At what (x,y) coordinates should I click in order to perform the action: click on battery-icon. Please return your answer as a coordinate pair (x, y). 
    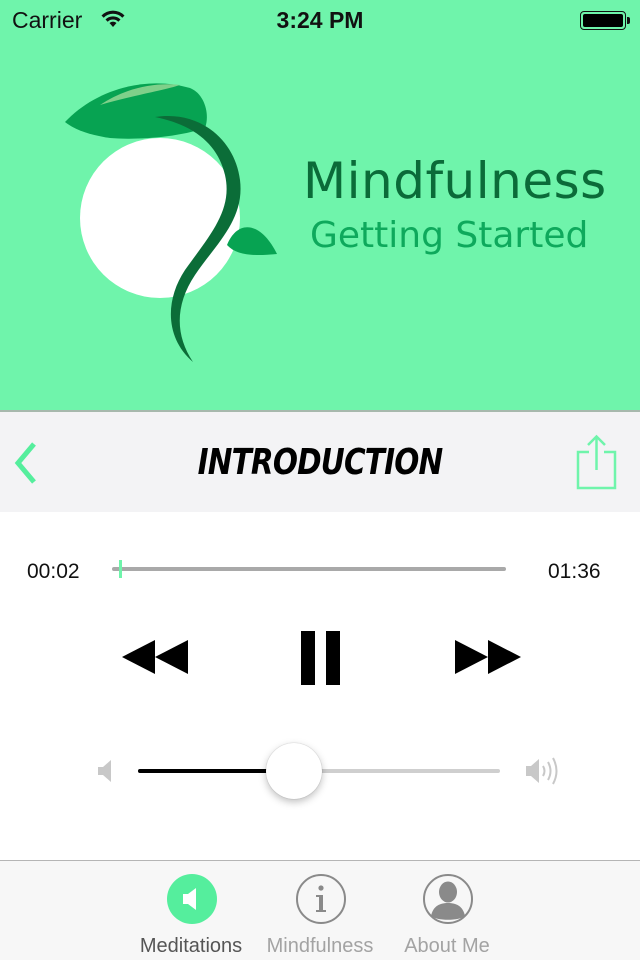
    Looking at the image, I should click on (603, 20).